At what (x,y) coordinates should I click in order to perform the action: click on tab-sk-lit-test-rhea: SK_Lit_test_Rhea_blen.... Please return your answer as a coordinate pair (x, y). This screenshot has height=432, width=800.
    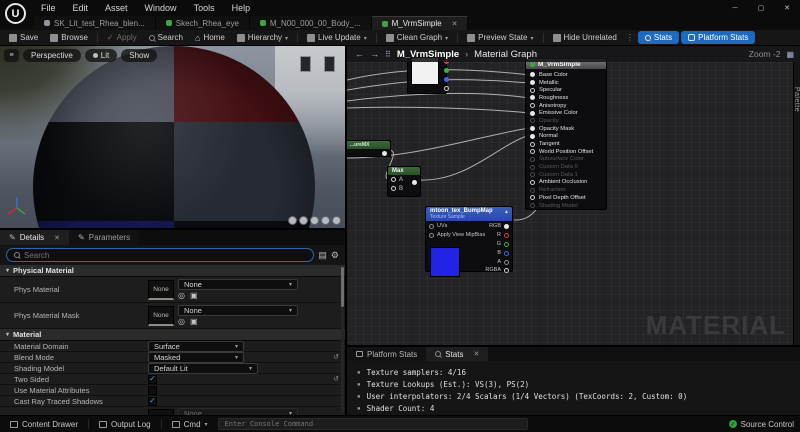
    Looking at the image, I should click on (95, 23).